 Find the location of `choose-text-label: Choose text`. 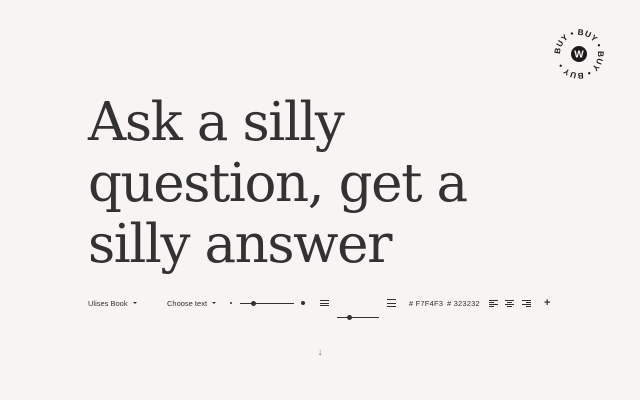

choose-text-label: Choose text is located at coordinates (187, 303).